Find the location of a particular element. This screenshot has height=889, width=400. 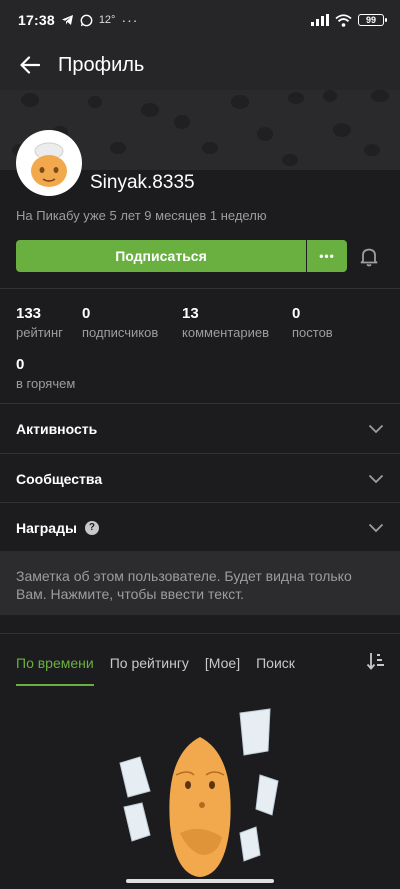

tab-by-rating: По рейтингу is located at coordinates (149, 663).